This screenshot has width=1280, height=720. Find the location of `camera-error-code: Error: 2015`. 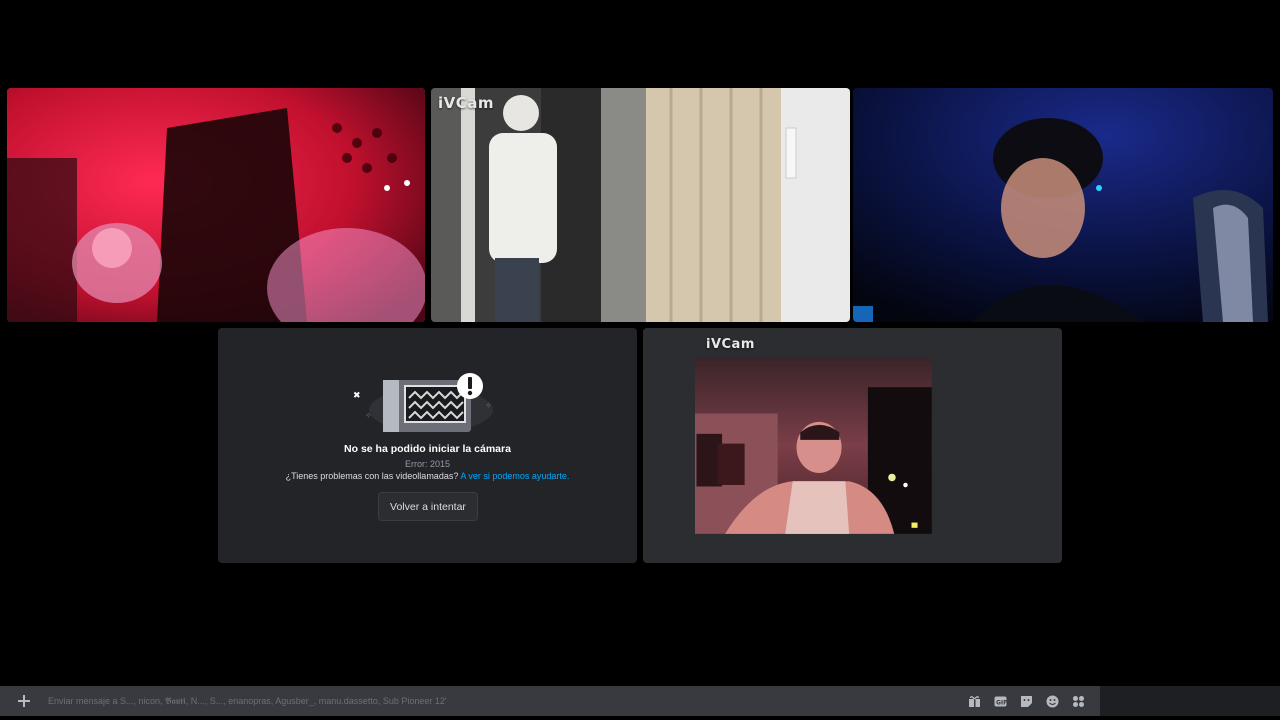

camera-error-code: Error: 2015 is located at coordinates (427, 464).